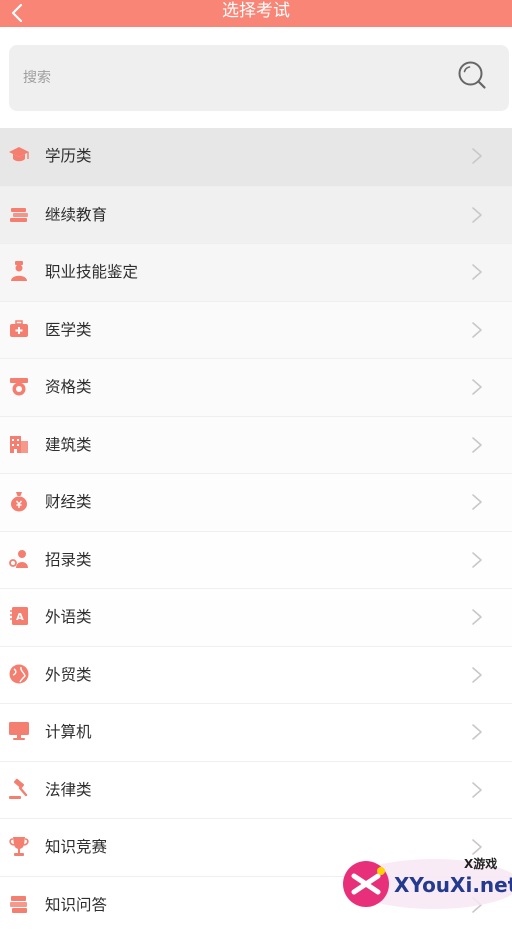  What do you see at coordinates (68, 156) in the screenshot?
I see `category-label: 学历类` at bounding box center [68, 156].